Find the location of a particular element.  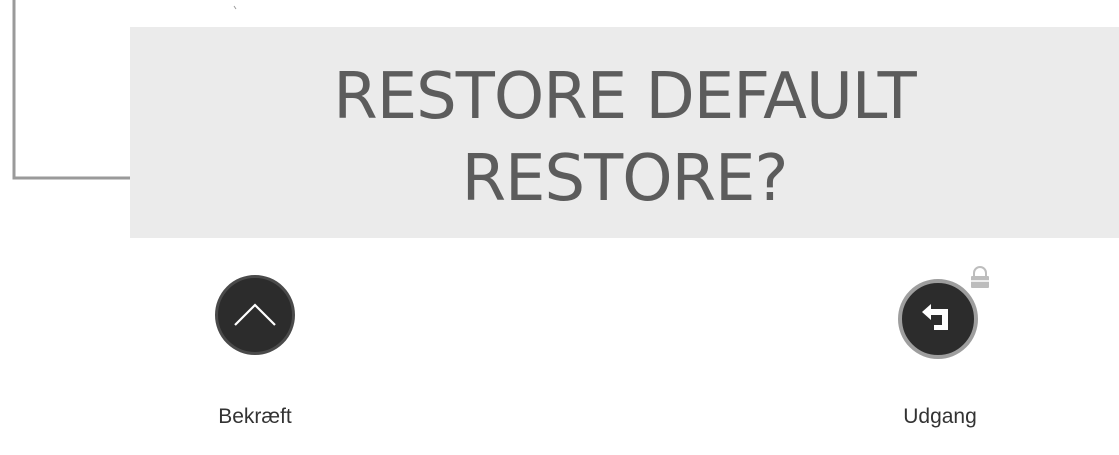

confirm-label: Bekræft is located at coordinates (255, 416).